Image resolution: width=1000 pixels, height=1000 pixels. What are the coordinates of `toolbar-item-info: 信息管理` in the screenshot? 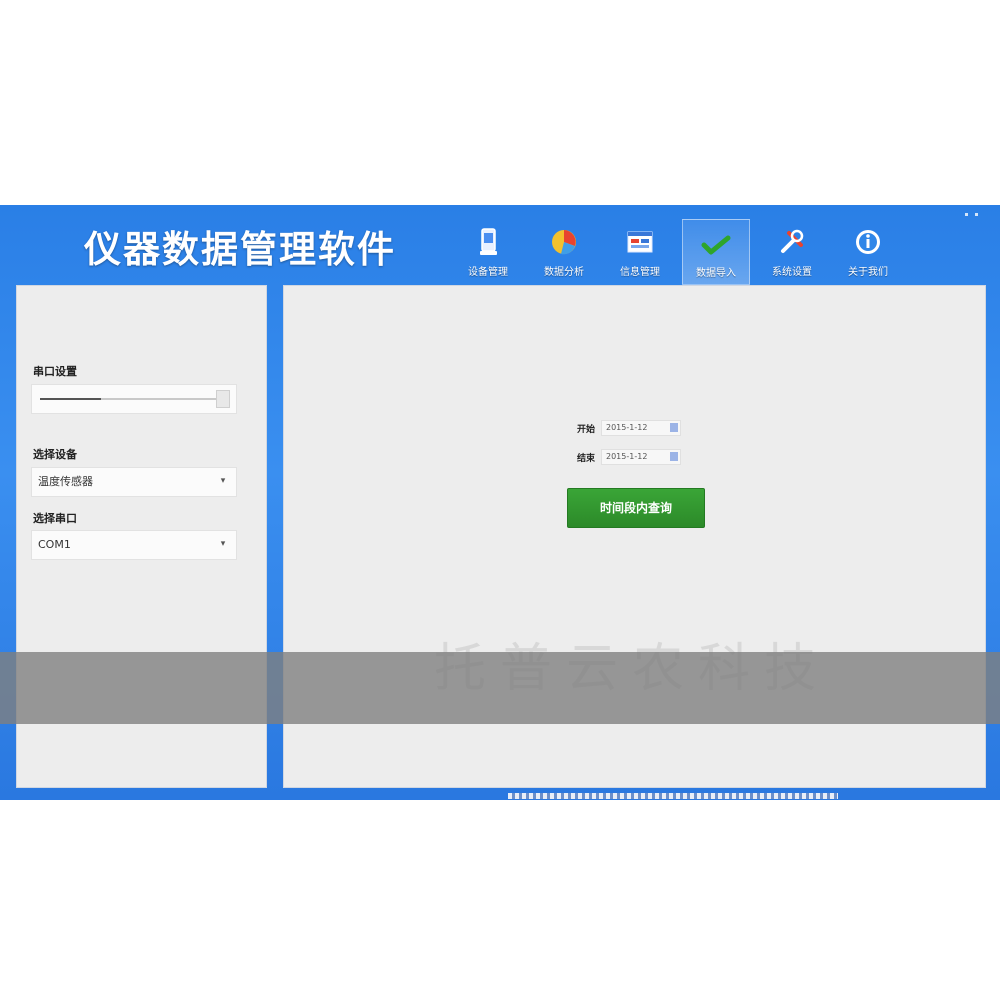 It's located at (640, 252).